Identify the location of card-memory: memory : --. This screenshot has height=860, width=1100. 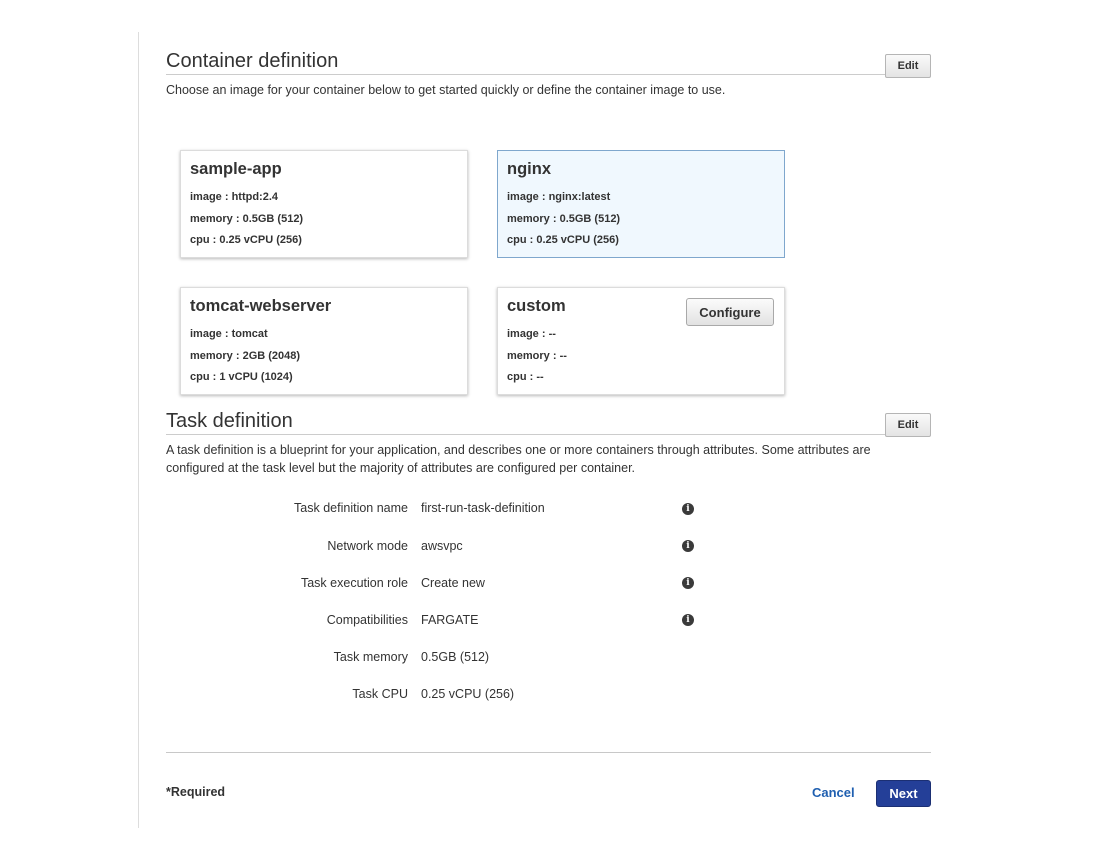
(537, 356).